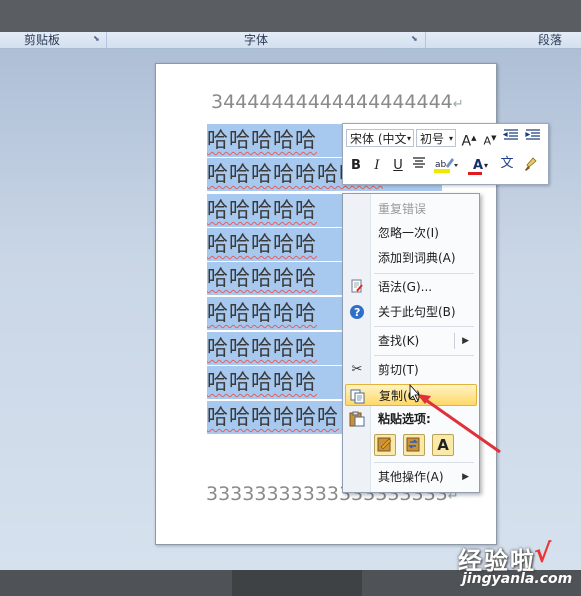 Image resolution: width=581 pixels, height=596 pixels. Describe the element at coordinates (356, 166) in the screenshot. I see `bold-button: B` at that location.